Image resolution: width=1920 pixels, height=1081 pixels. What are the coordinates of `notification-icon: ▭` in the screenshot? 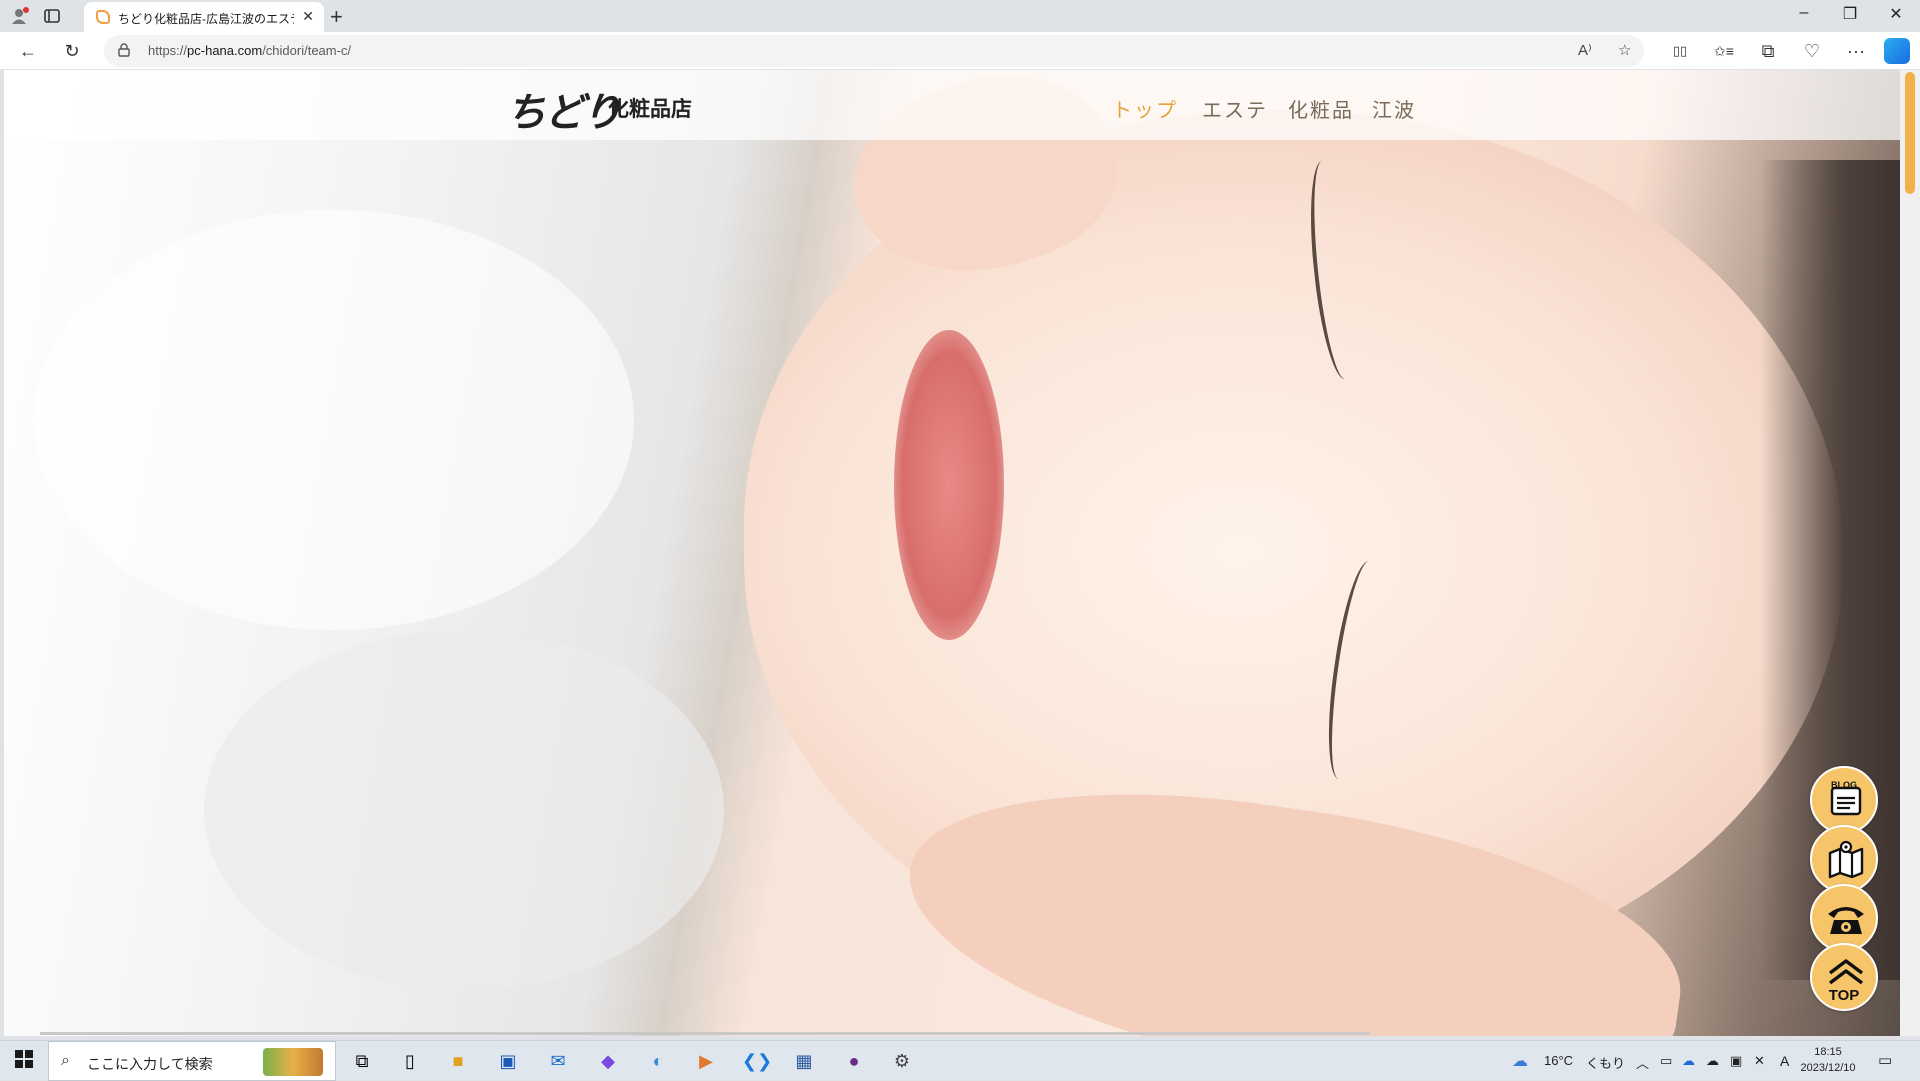 It's located at (1885, 1060).